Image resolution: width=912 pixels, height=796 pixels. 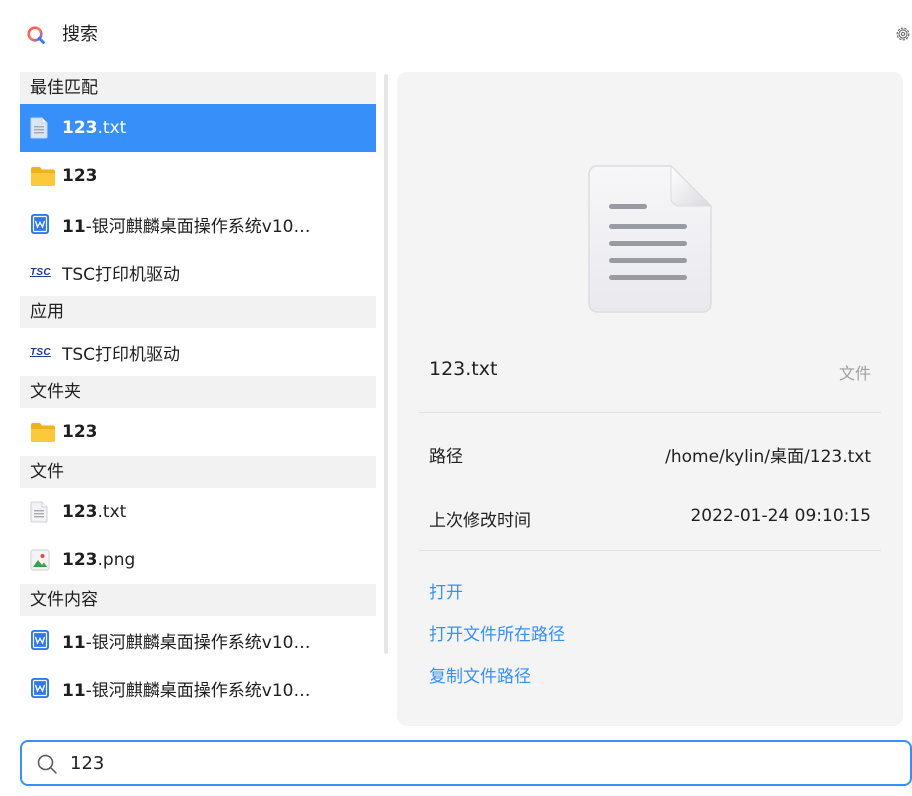 I want to click on section-header: 文件夹, so click(x=198, y=392).